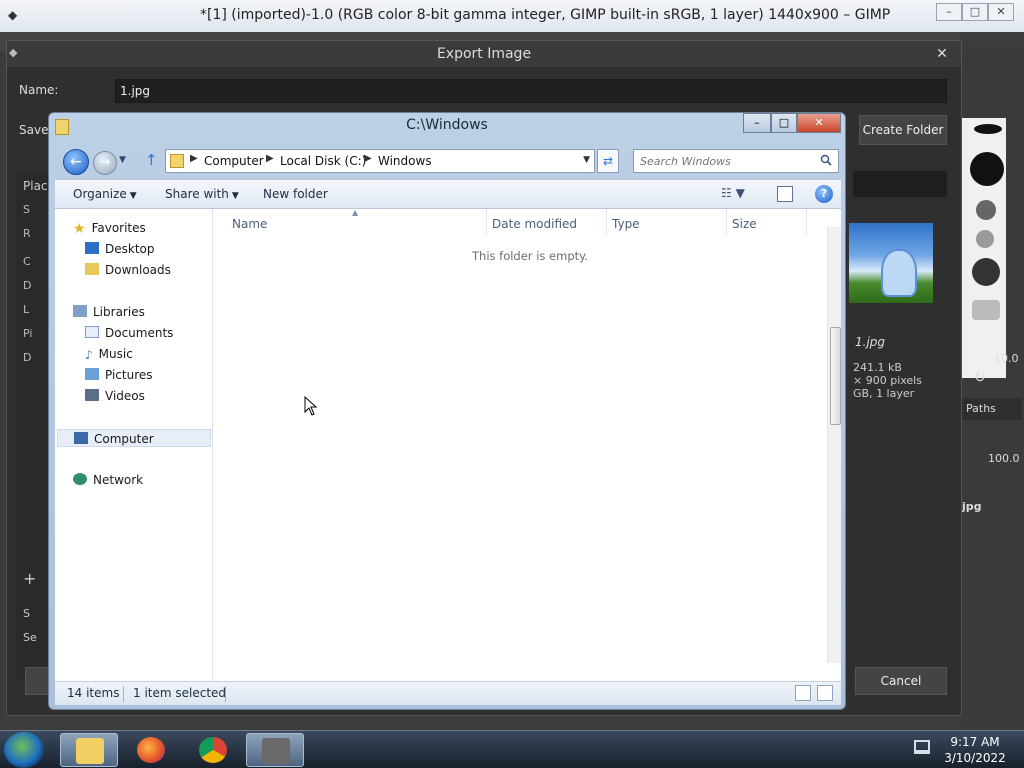  Describe the element at coordinates (534, 224) in the screenshot. I see `column-date-modified: Date modified` at that location.